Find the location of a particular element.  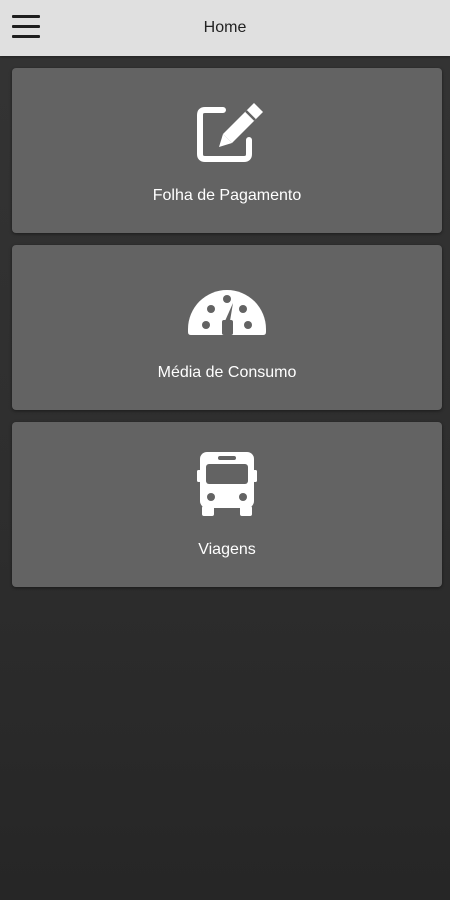

hamburger-menu-icon is located at coordinates (26, 27).